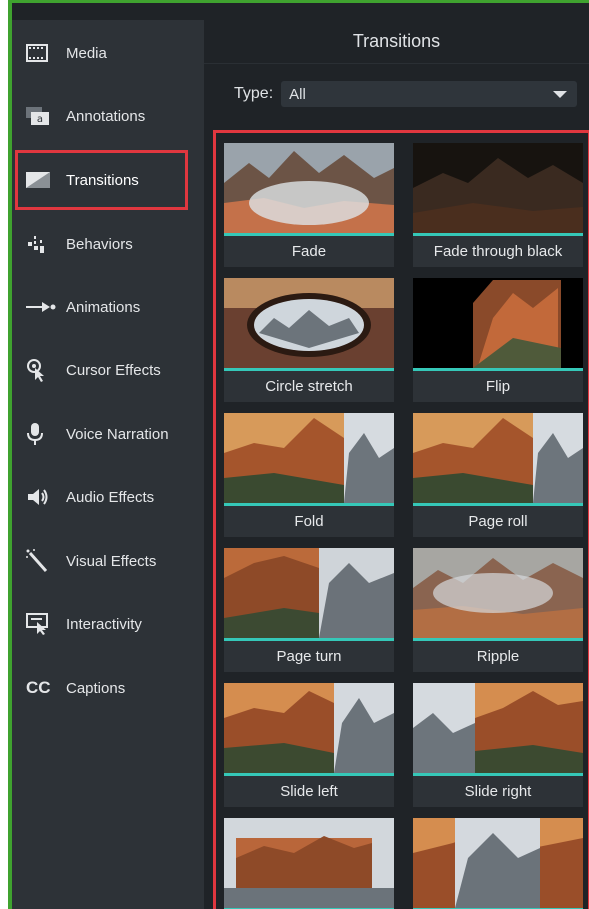  I want to click on sidebar-item-voice-narration: Voice Narration, so click(108, 434).